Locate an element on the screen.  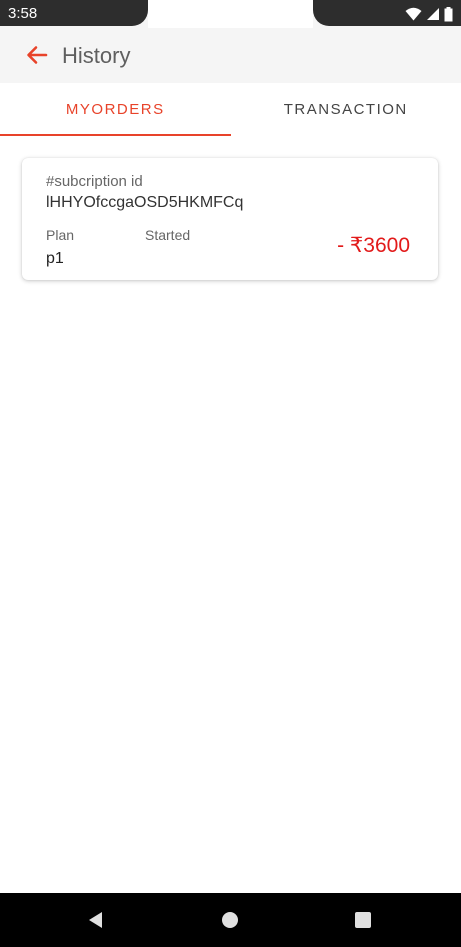
status-icons is located at coordinates (429, 14).